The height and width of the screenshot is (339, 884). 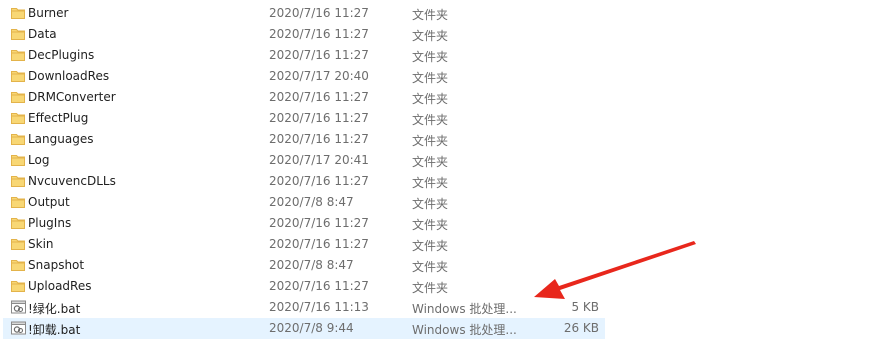 I want to click on file-name: Snapshot, so click(x=56, y=265).